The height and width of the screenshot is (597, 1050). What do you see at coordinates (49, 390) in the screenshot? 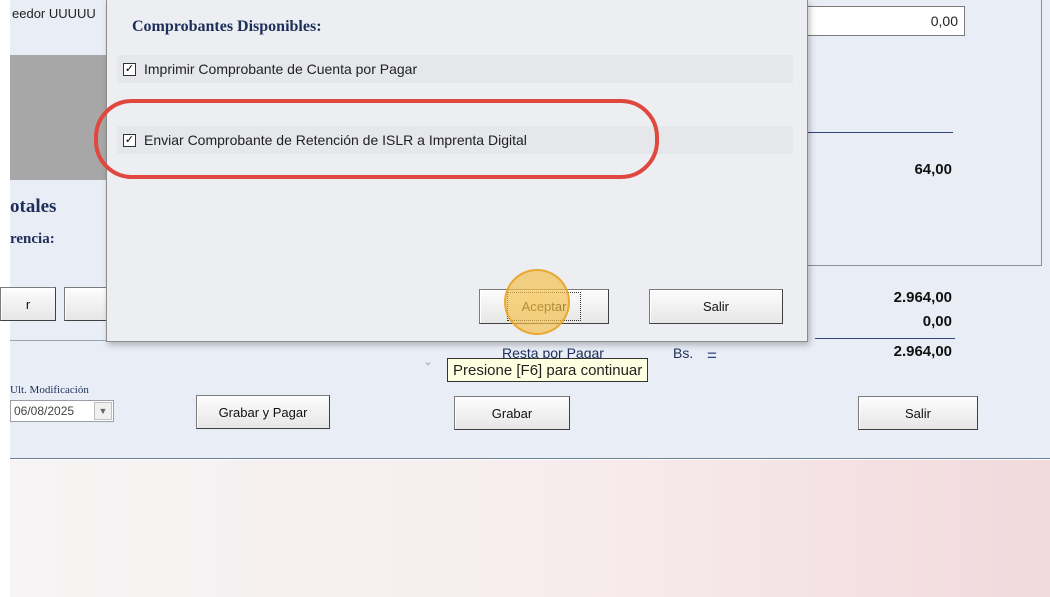
I see `ult-mod-label: Ult. Modificación` at bounding box center [49, 390].